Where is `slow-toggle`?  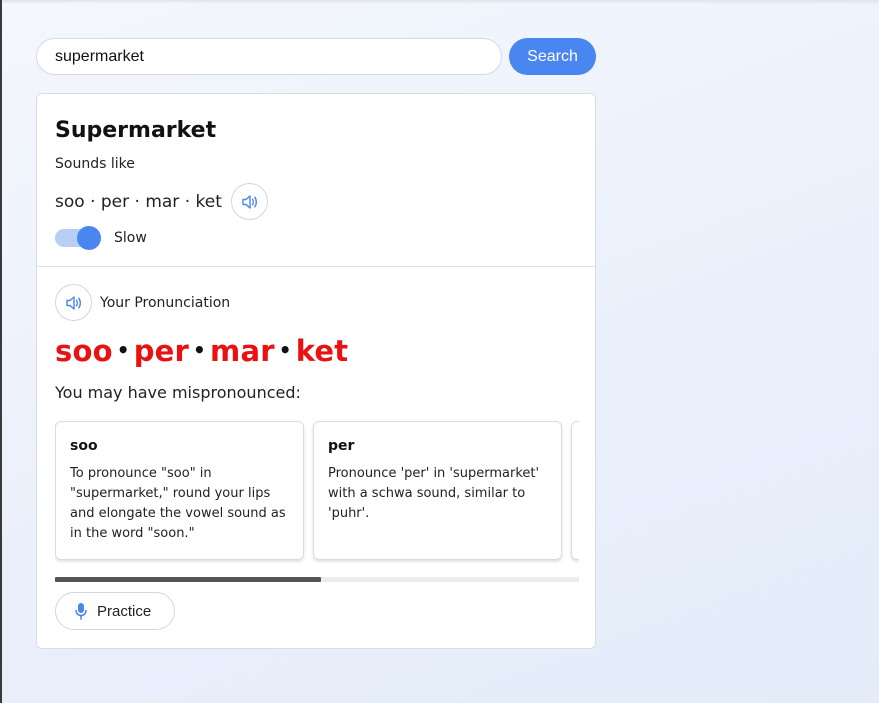
slow-toggle is located at coordinates (80, 238).